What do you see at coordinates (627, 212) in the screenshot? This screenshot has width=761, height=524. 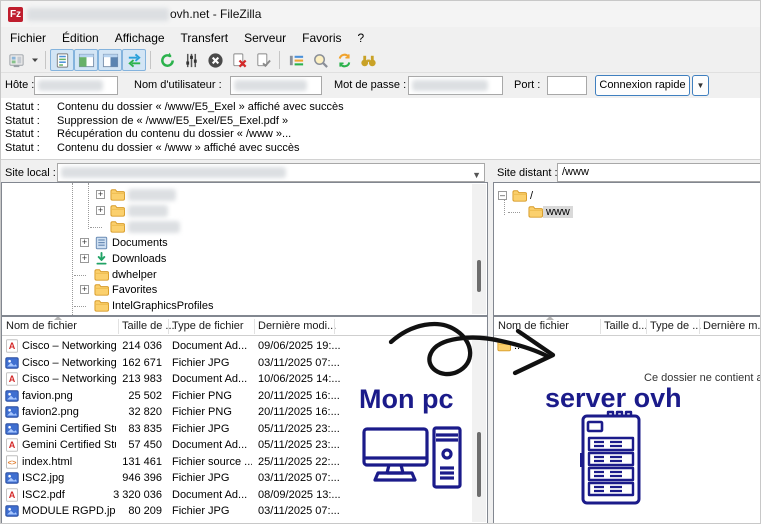 I see `tree-row-www: www` at bounding box center [627, 212].